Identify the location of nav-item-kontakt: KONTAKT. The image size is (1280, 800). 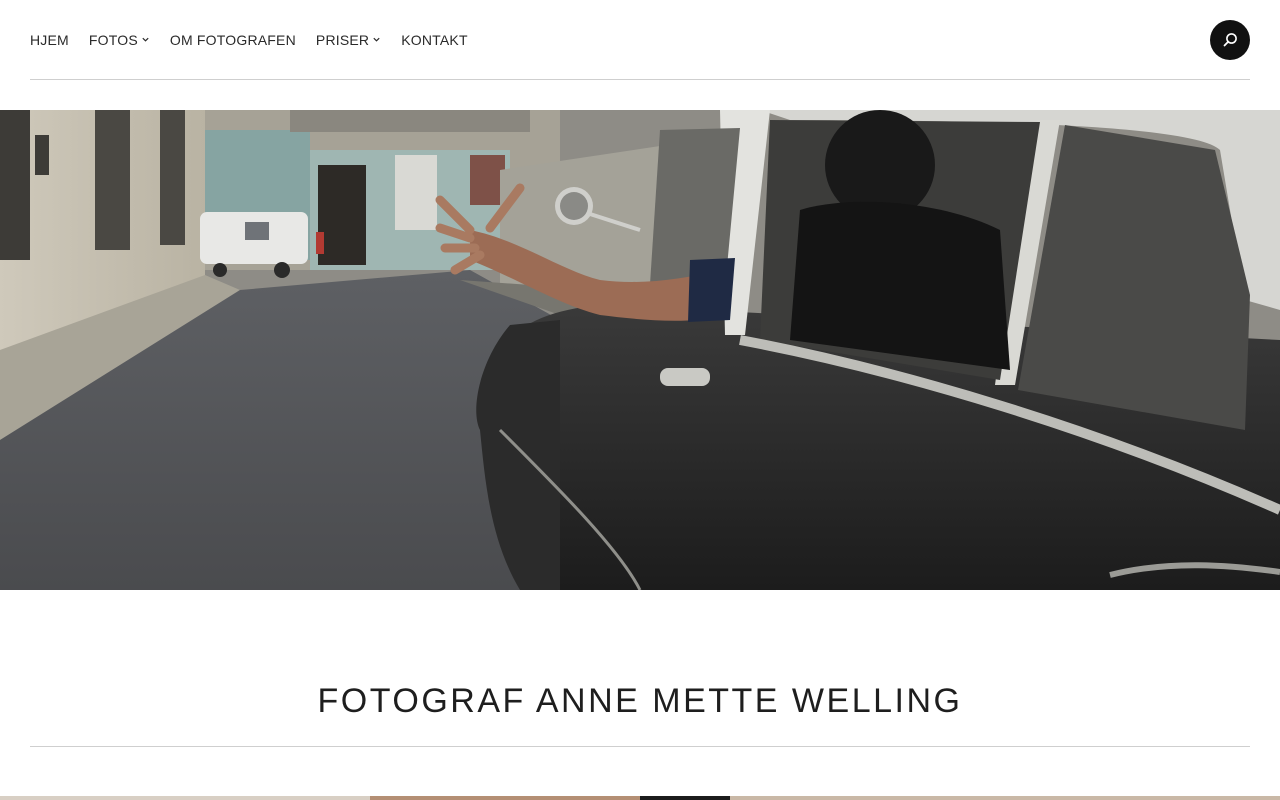
(434, 40).